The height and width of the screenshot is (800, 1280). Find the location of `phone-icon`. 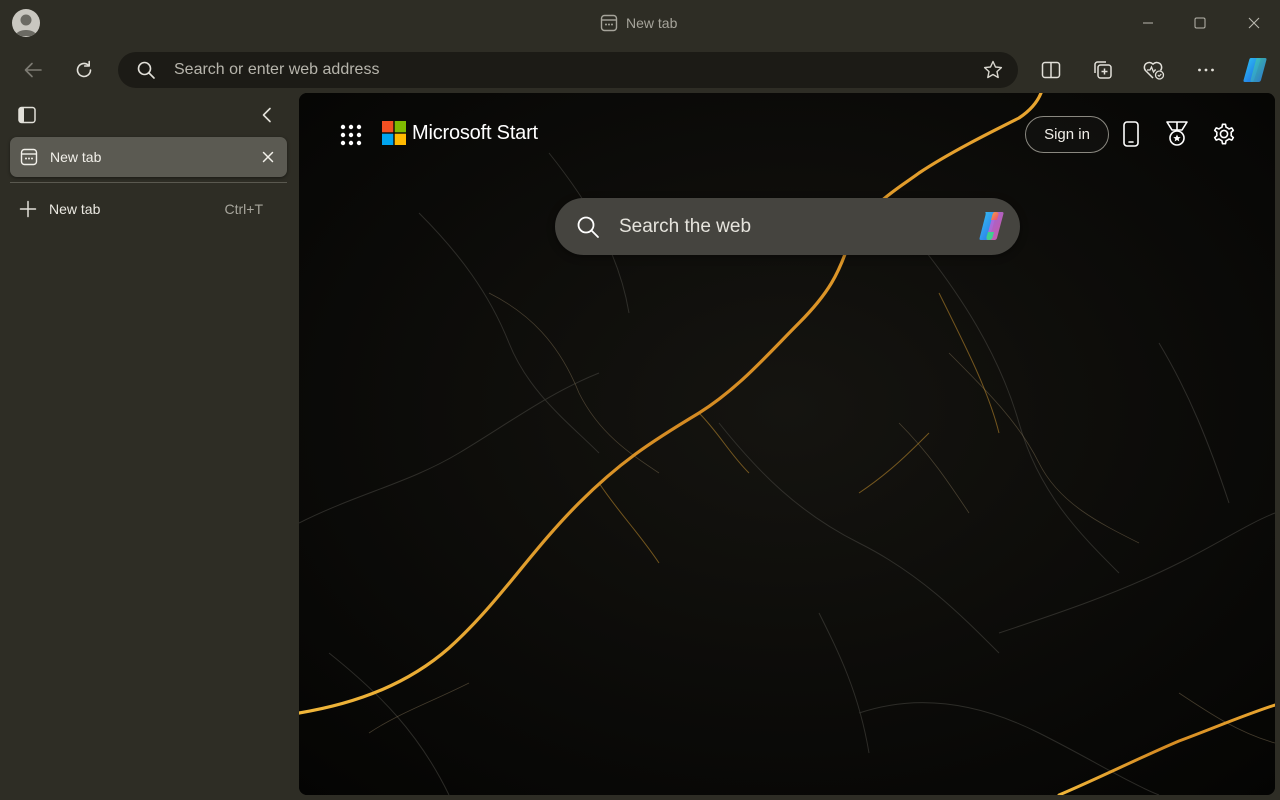

phone-icon is located at coordinates (1131, 134).